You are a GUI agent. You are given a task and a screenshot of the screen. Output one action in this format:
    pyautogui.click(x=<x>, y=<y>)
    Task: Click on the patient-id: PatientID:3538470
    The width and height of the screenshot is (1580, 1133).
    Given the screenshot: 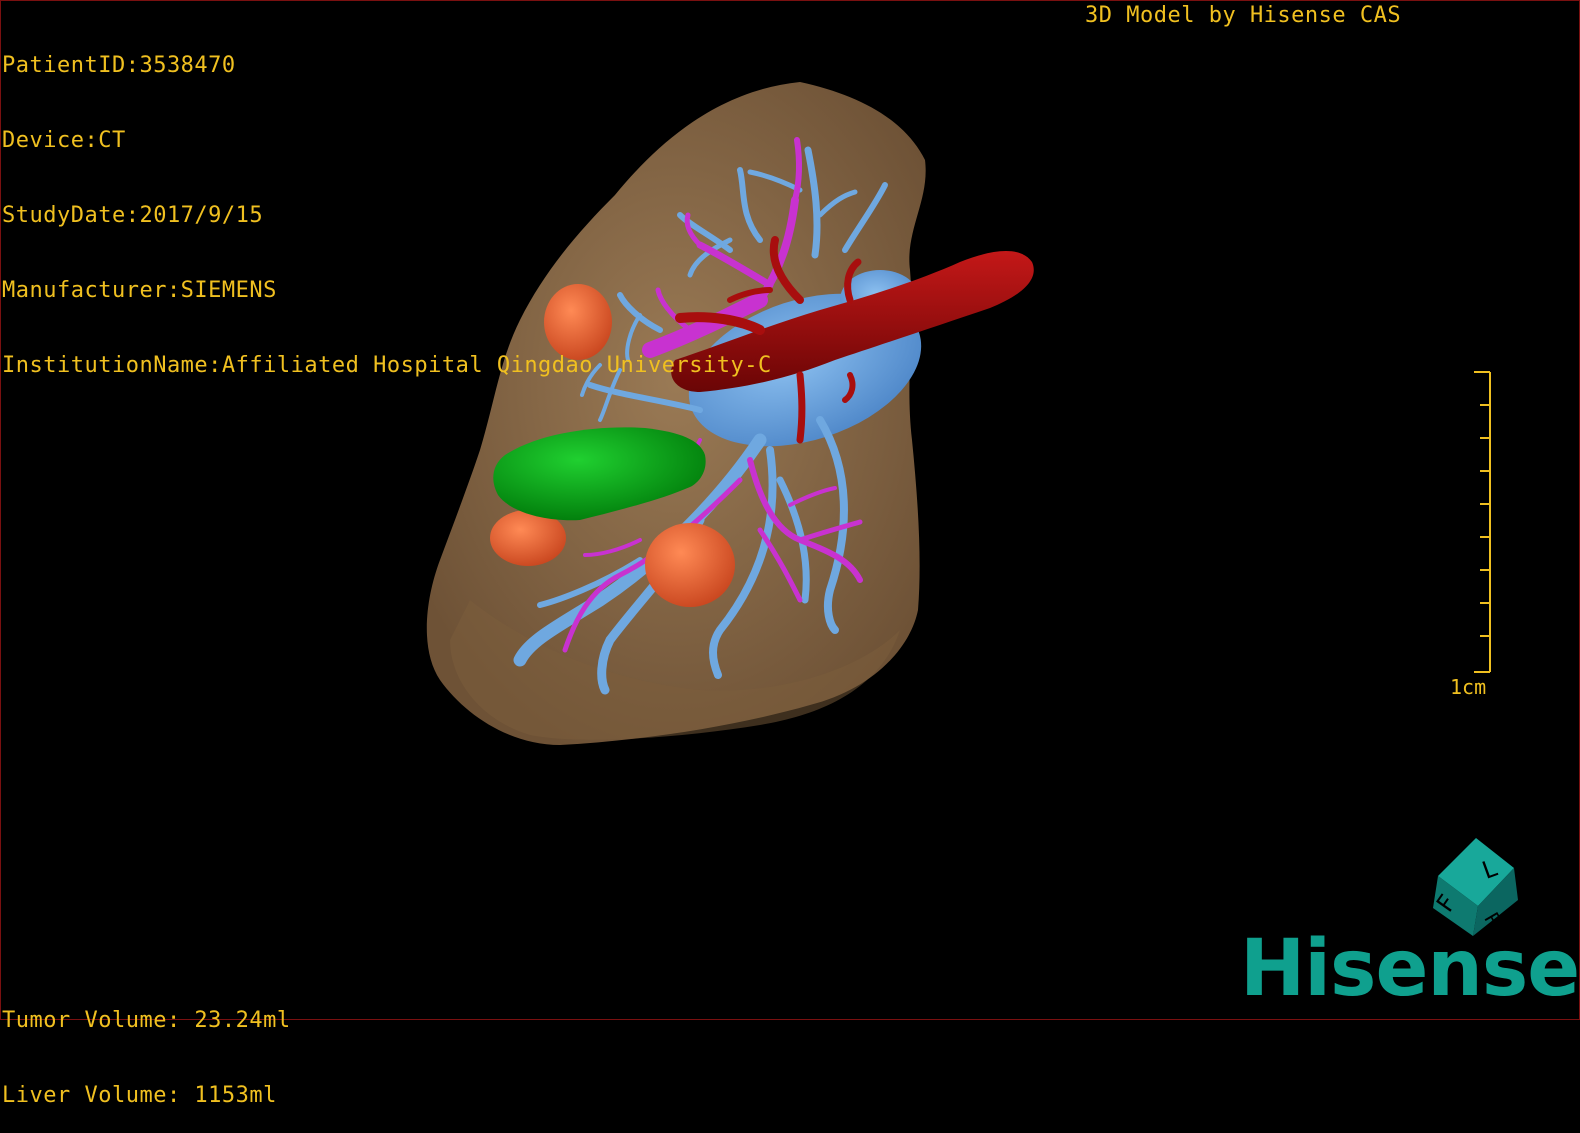 What is the action you would take?
    pyautogui.click(x=119, y=65)
    